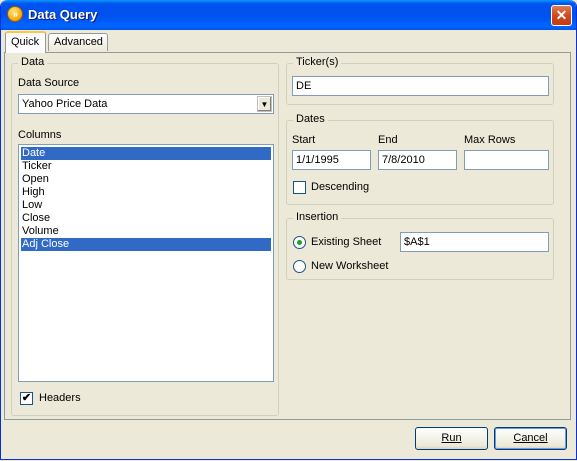 The image size is (577, 461). I want to click on run-button-label: Run, so click(451, 438).